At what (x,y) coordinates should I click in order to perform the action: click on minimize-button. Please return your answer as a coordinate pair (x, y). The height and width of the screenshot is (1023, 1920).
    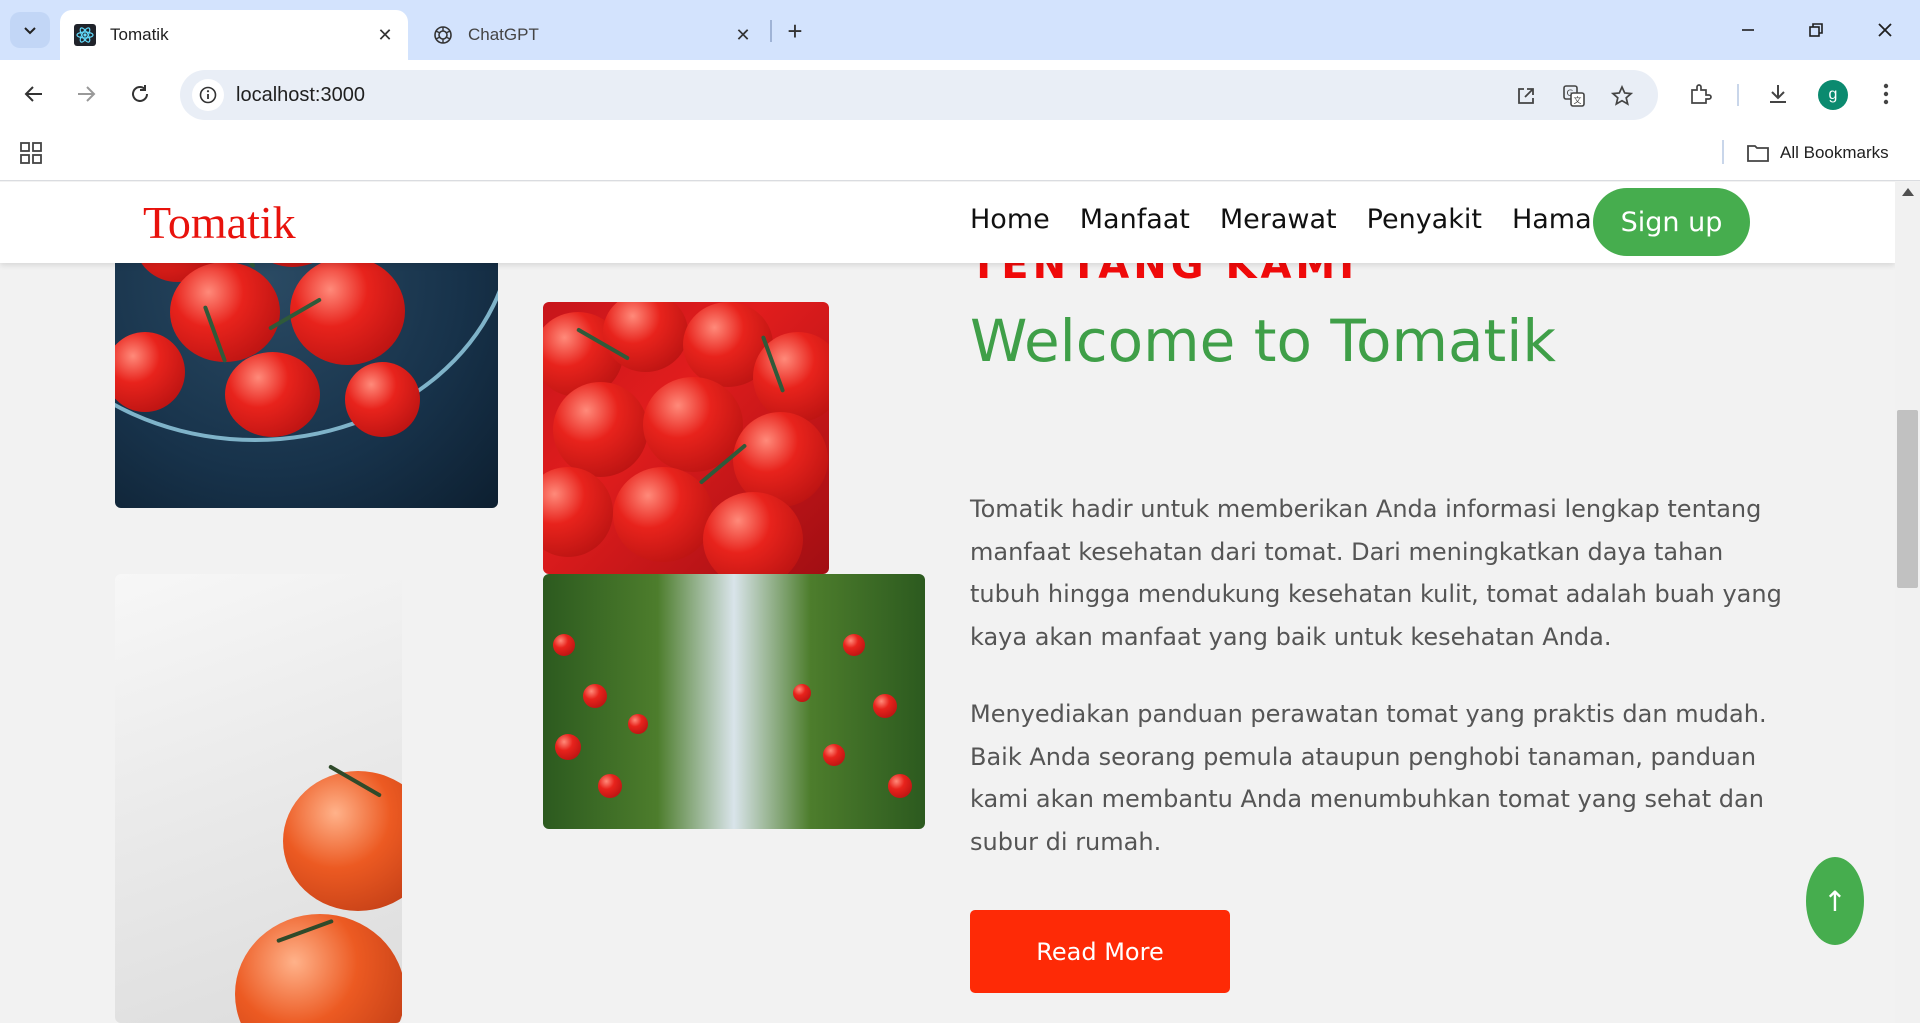
    Looking at the image, I should click on (1748, 30).